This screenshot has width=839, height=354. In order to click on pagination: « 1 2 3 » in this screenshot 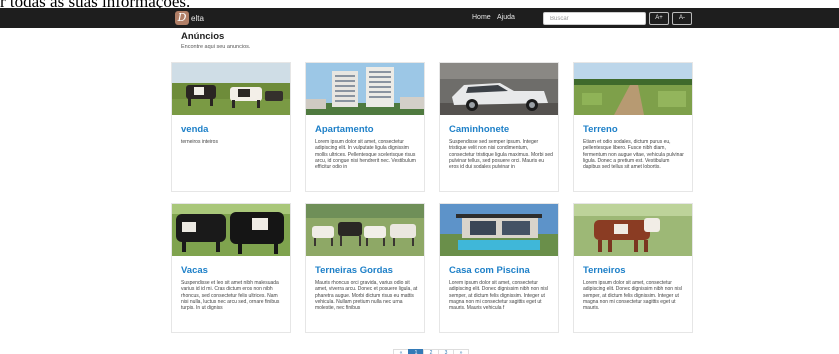, I will do `click(431, 351)`.